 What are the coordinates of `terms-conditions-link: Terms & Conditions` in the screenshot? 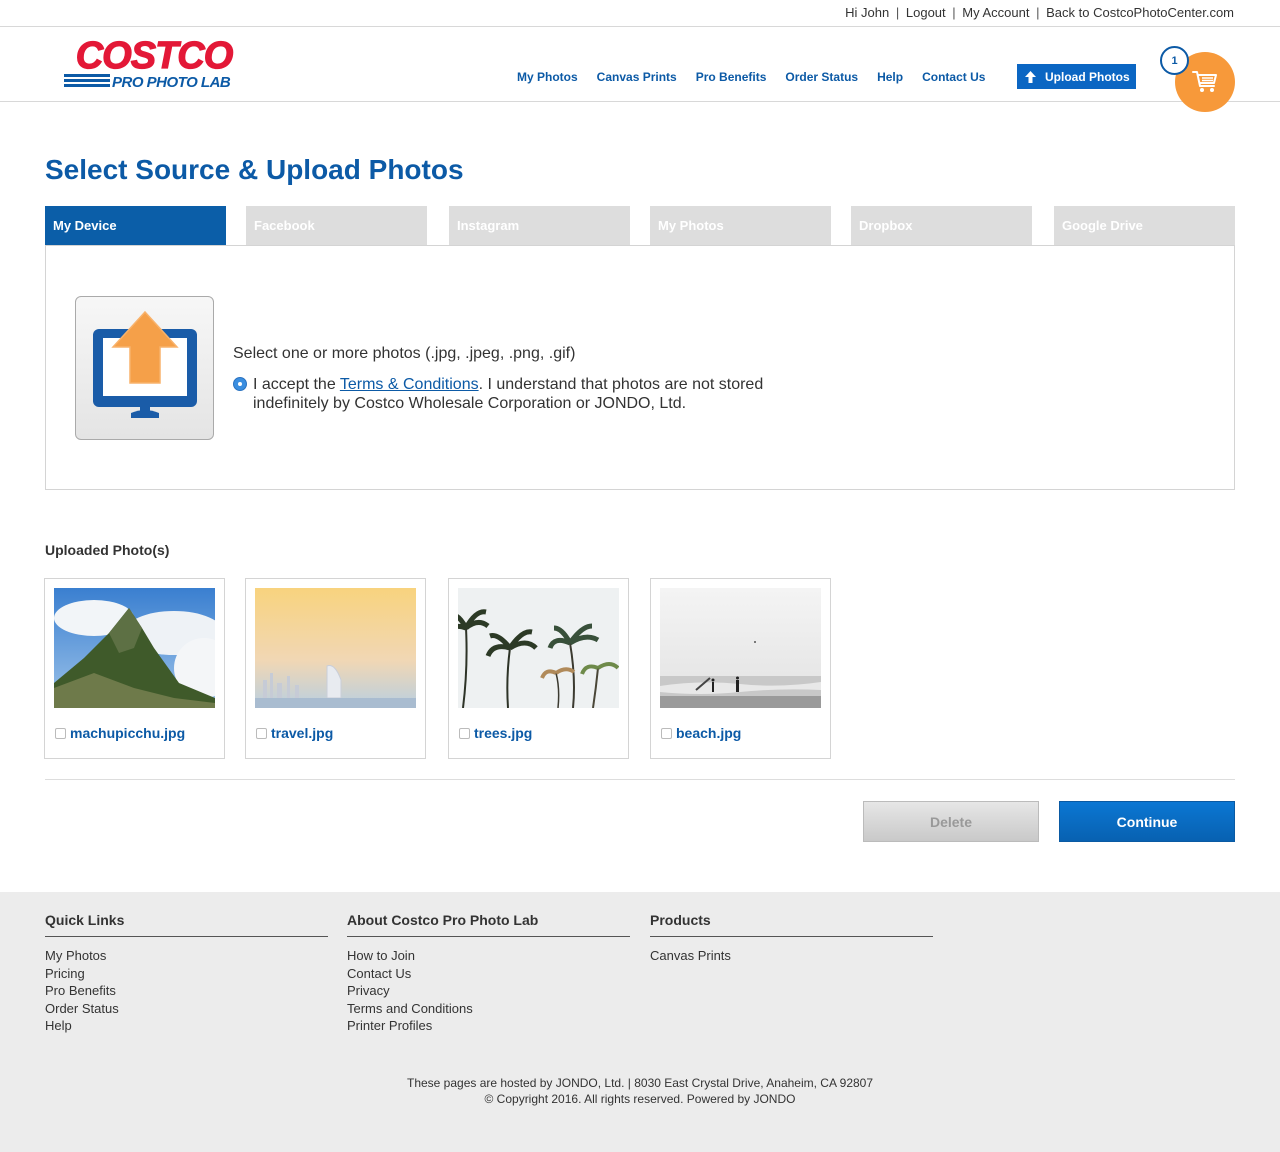 It's located at (409, 384).